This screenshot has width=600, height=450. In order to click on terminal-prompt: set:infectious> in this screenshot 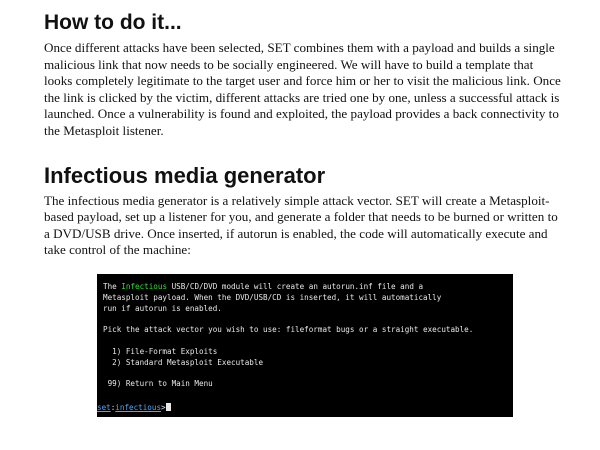, I will do `click(134, 408)`.